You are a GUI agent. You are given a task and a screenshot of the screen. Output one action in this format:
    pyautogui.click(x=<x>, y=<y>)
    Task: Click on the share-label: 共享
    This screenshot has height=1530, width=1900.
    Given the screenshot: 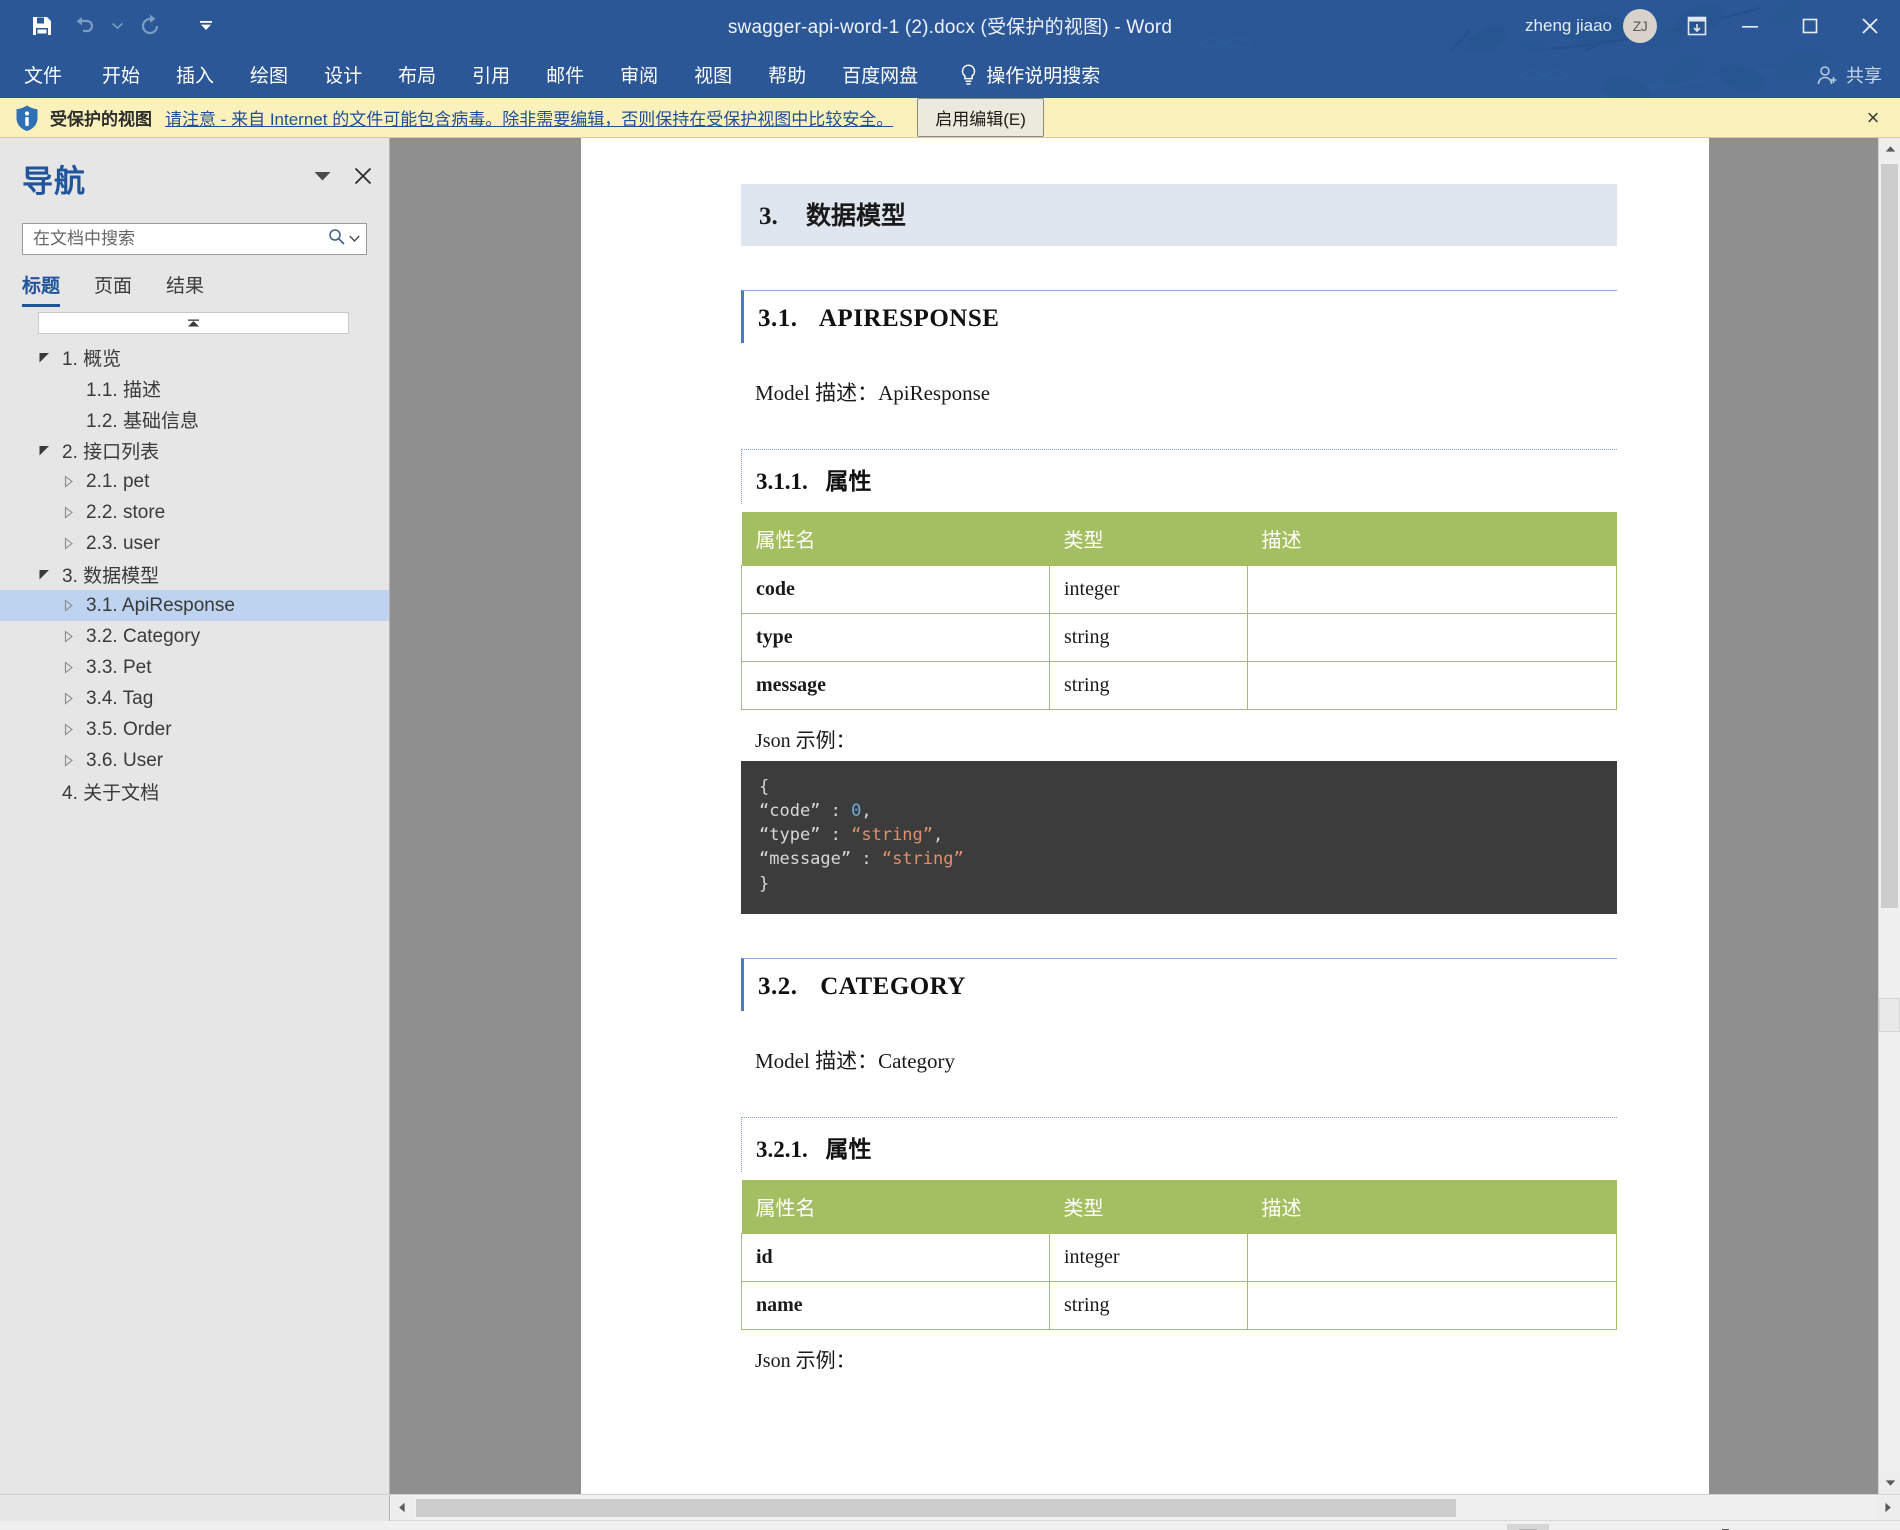 What is the action you would take?
    pyautogui.click(x=1864, y=75)
    